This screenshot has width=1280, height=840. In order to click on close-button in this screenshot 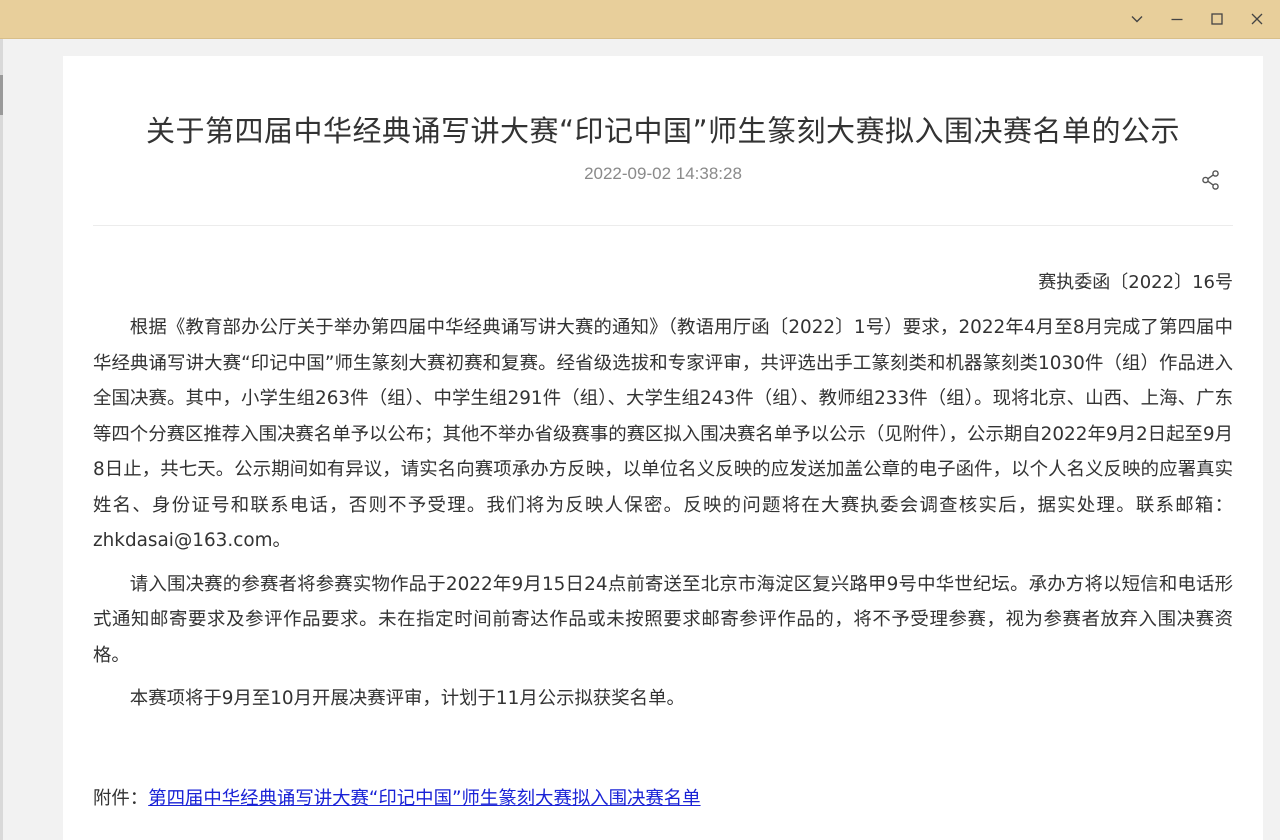, I will do `click(1257, 19)`.